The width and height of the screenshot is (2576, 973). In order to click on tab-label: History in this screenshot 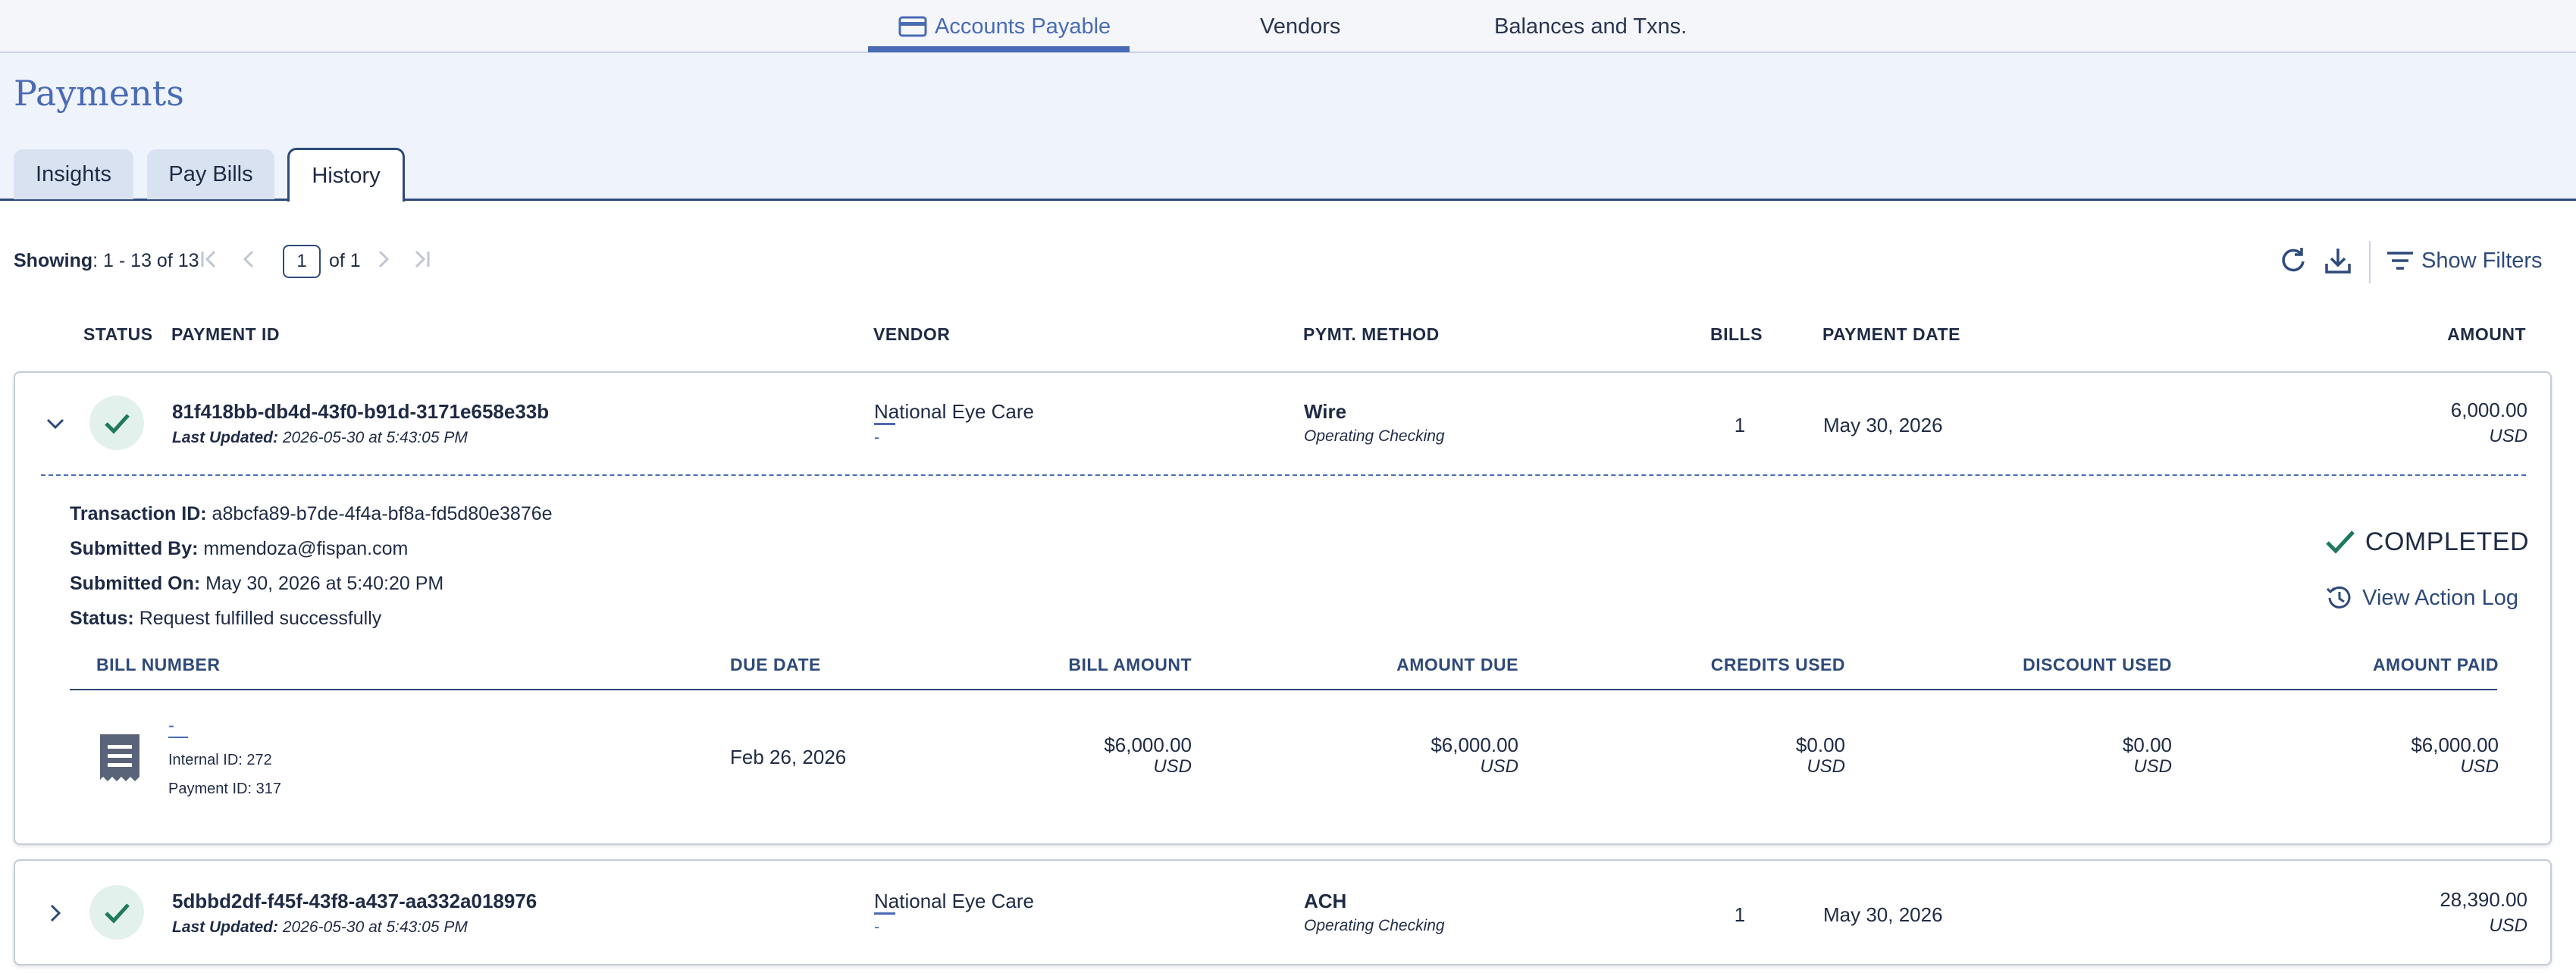, I will do `click(346, 175)`.